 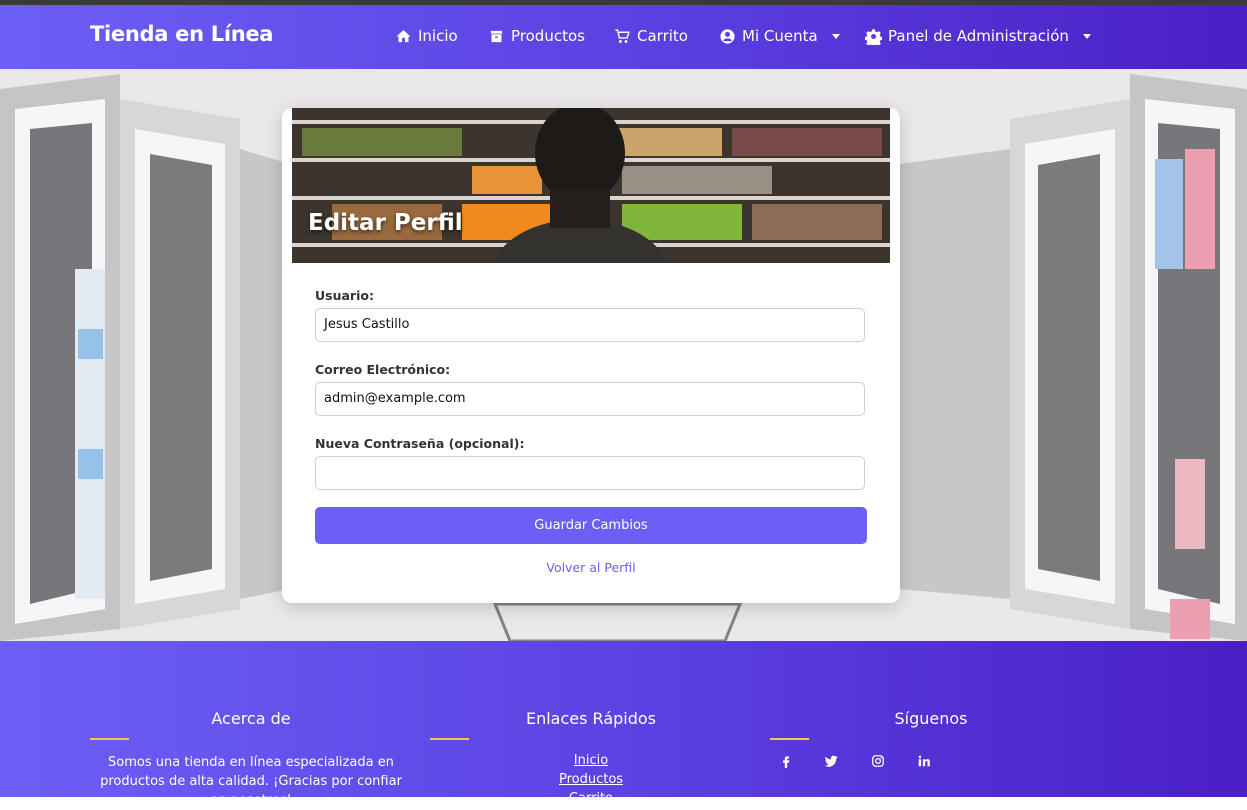 I want to click on nav-item-label: Panel de Administración, so click(x=978, y=36).